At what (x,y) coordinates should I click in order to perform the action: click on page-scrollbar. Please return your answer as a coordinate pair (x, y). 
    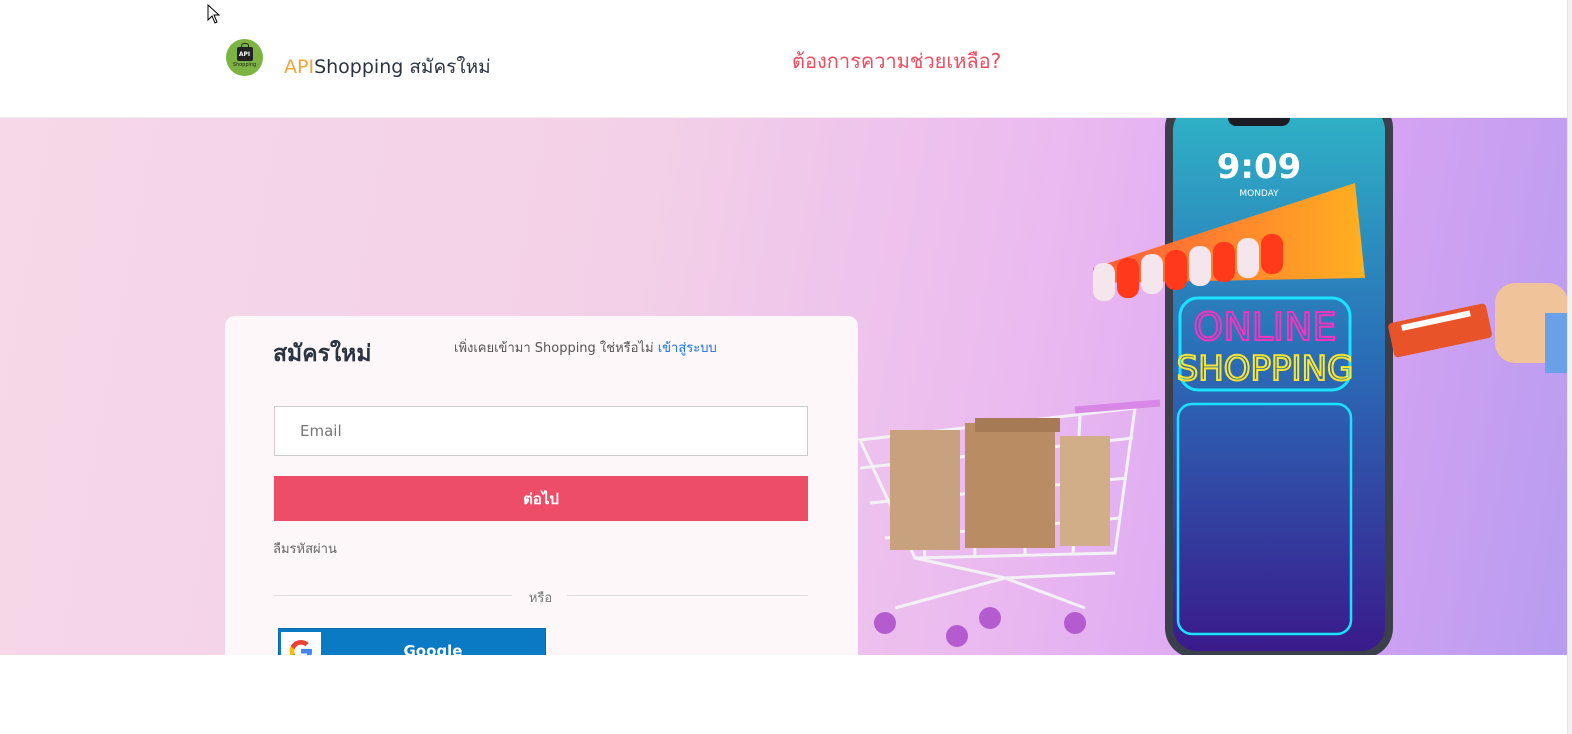
    Looking at the image, I should click on (1569, 367).